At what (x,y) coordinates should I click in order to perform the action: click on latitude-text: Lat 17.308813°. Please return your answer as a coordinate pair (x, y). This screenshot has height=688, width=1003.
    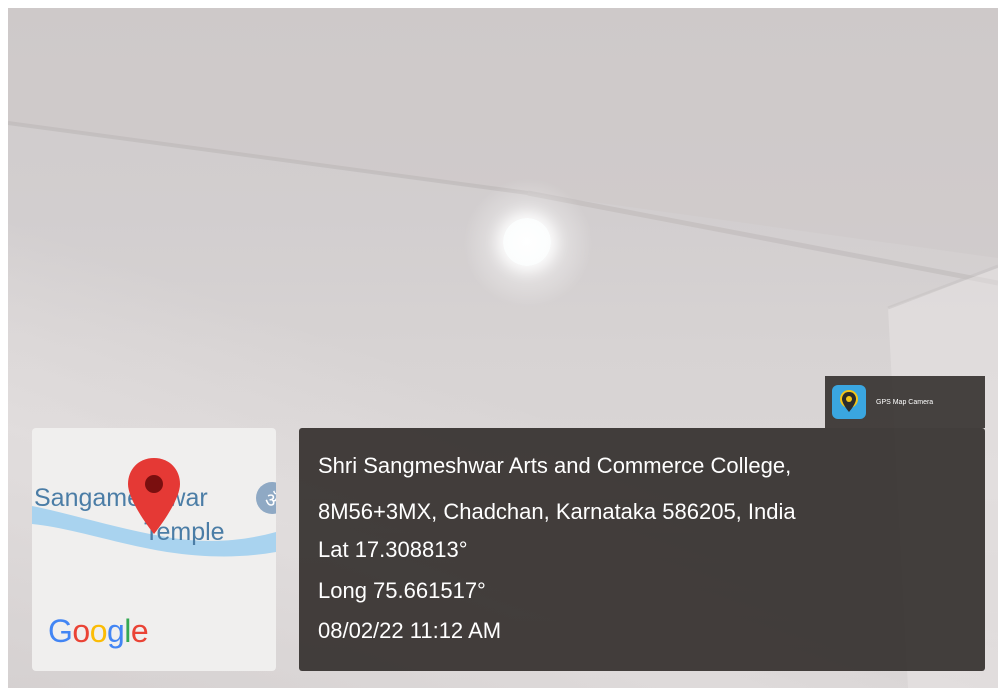
    Looking at the image, I should click on (393, 549).